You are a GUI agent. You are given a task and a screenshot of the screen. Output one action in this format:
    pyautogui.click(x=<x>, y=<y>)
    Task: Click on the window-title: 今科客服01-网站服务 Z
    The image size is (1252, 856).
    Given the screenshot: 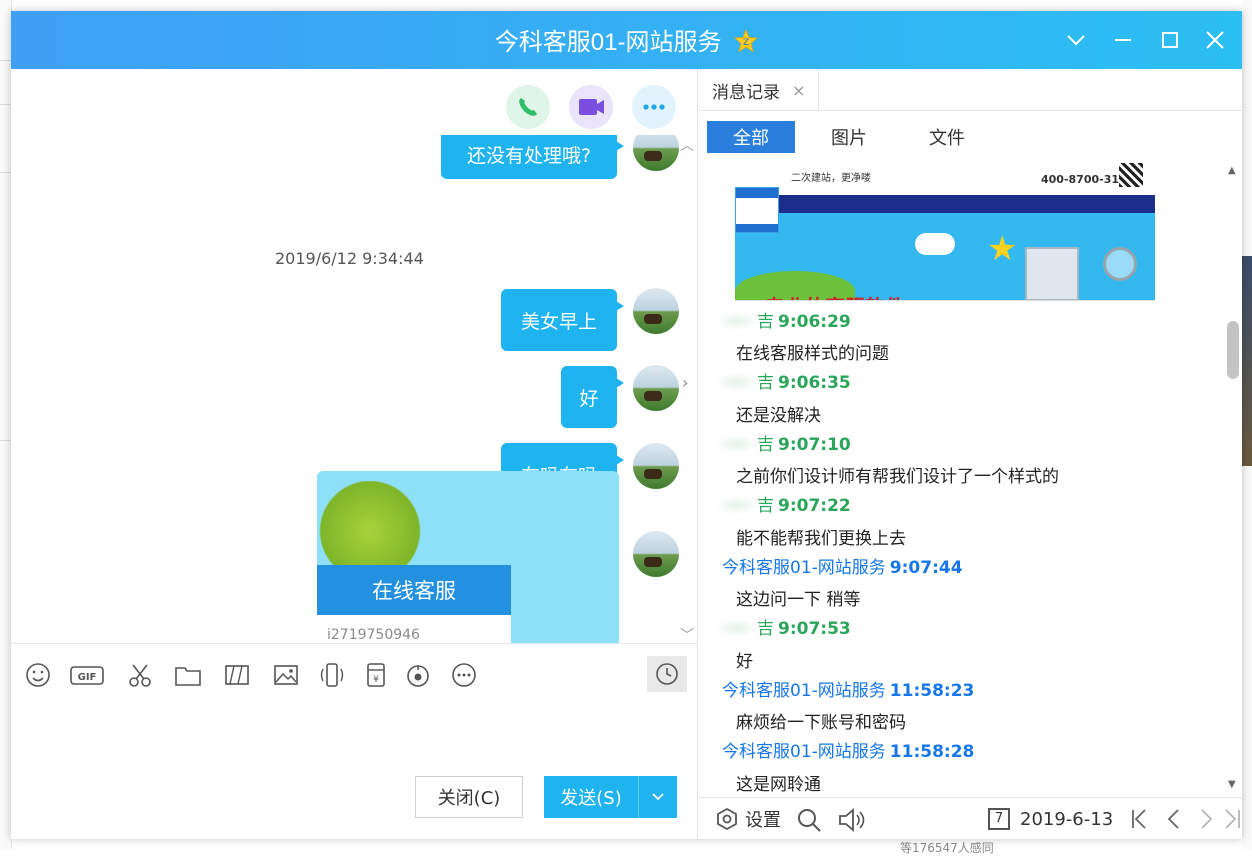 What is the action you would take?
    pyautogui.click(x=626, y=39)
    